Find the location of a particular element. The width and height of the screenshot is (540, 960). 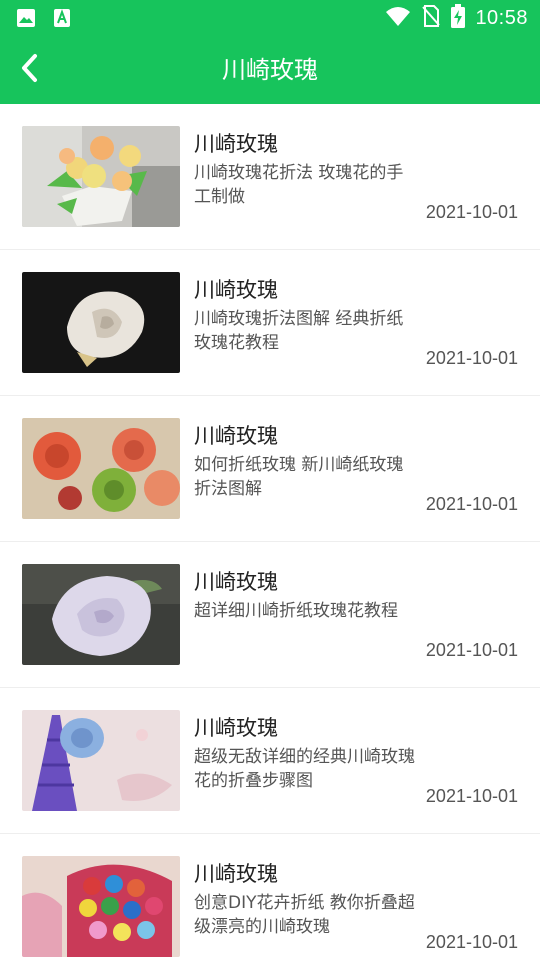

status-bar: 10:58 is located at coordinates (270, 18).